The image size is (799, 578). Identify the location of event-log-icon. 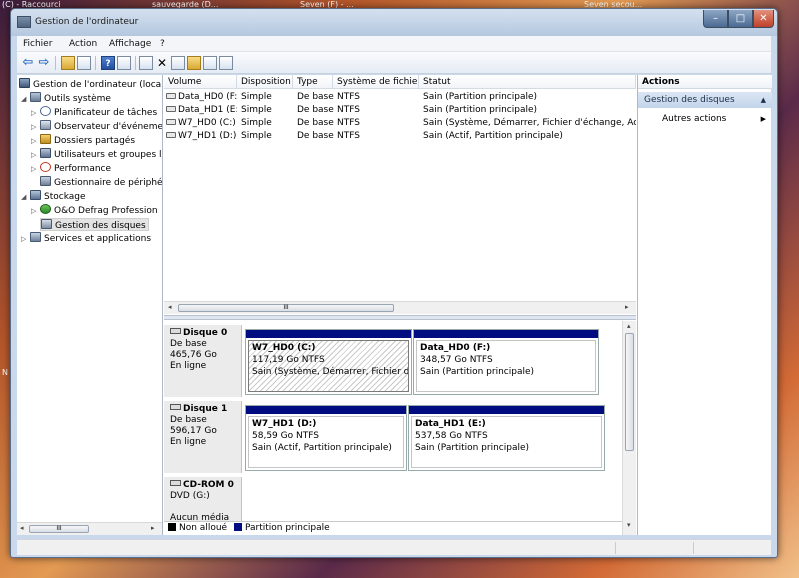
(45, 125).